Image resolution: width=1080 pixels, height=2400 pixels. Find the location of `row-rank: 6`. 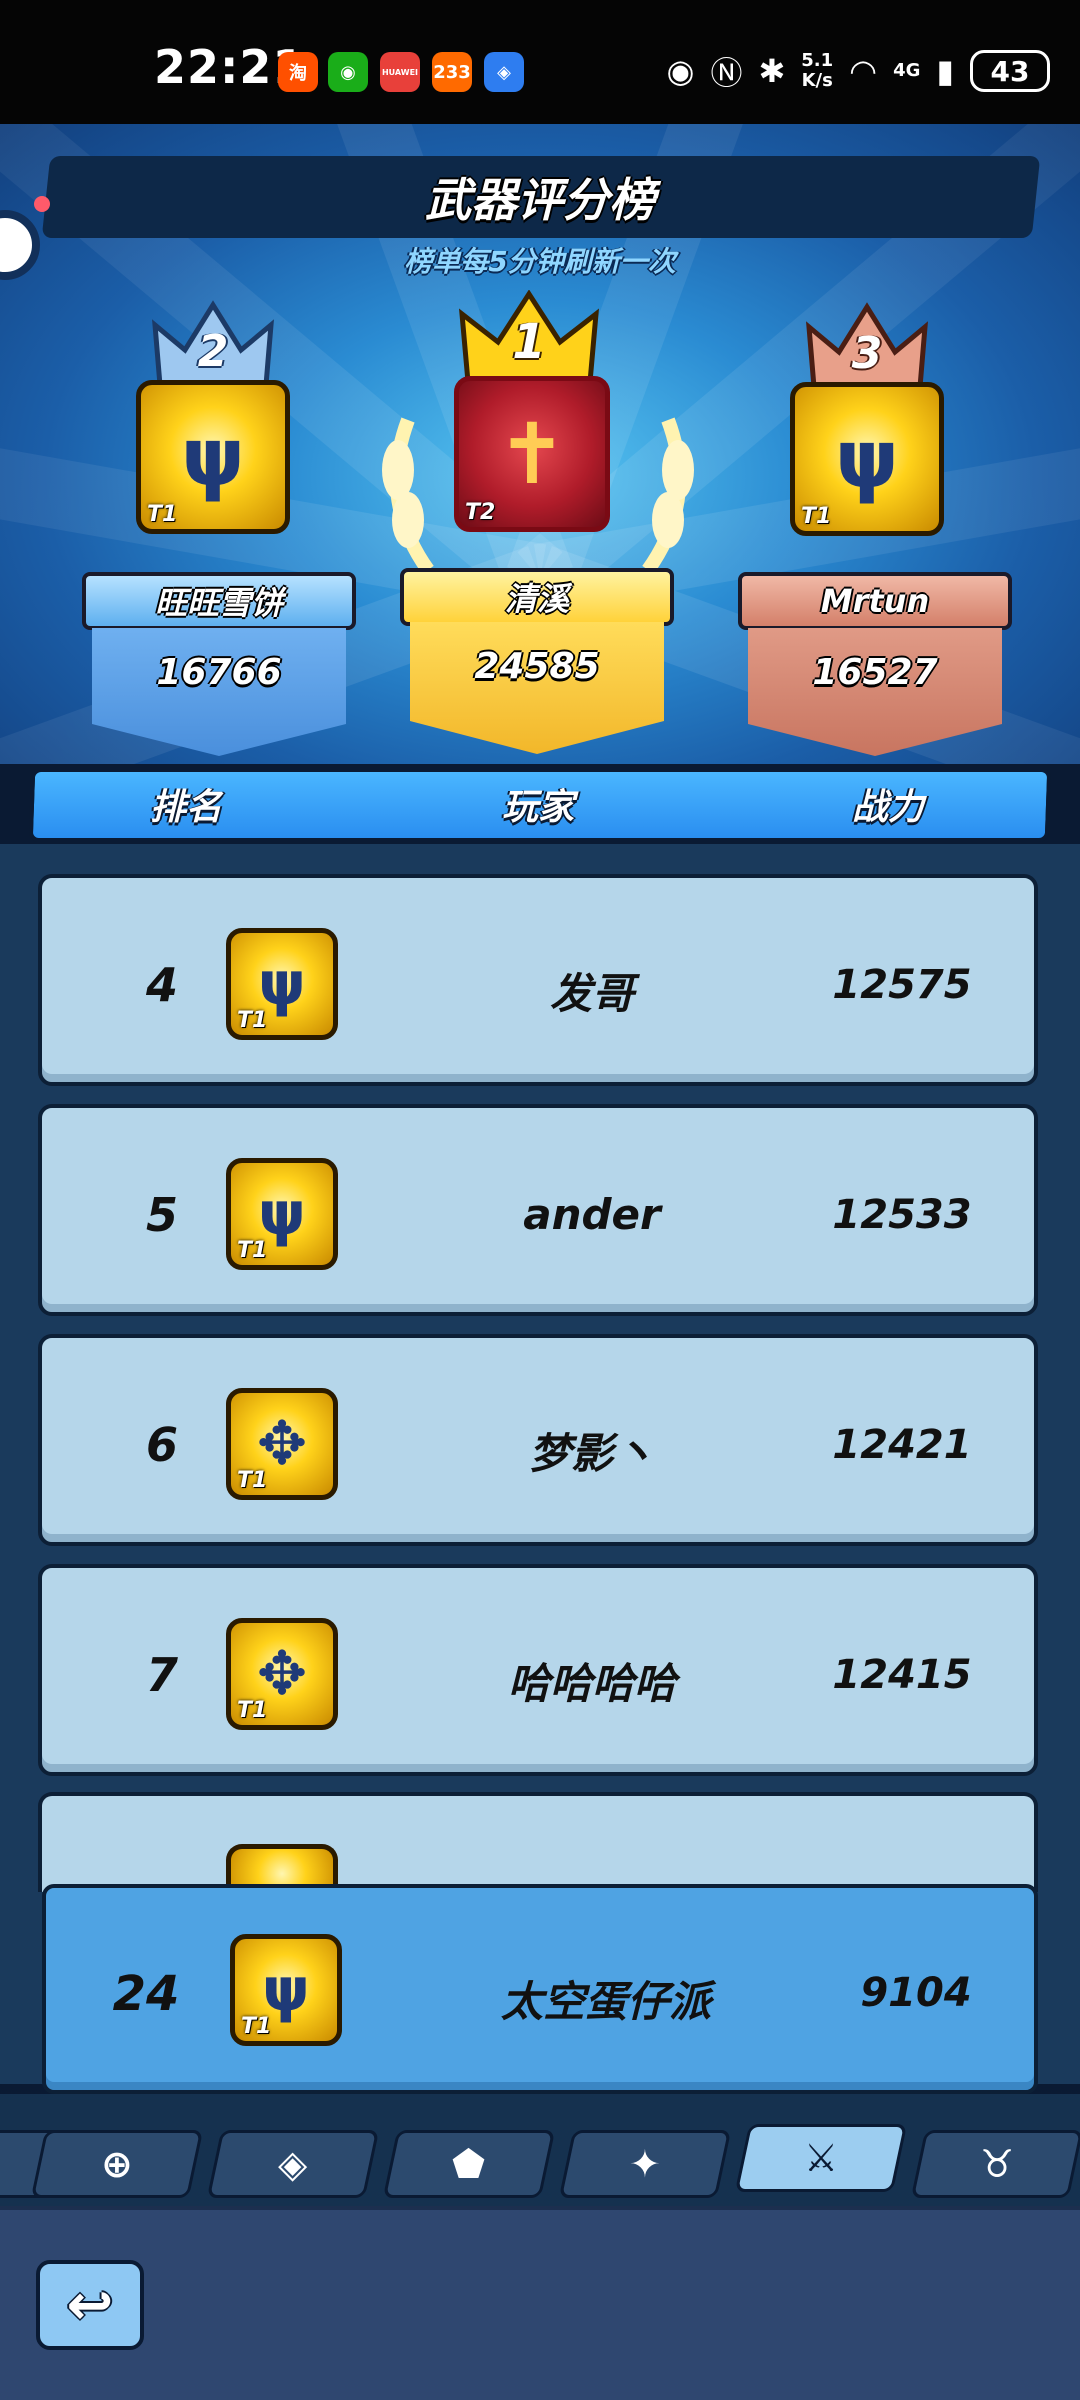

row-rank: 6 is located at coordinates (161, 1445).